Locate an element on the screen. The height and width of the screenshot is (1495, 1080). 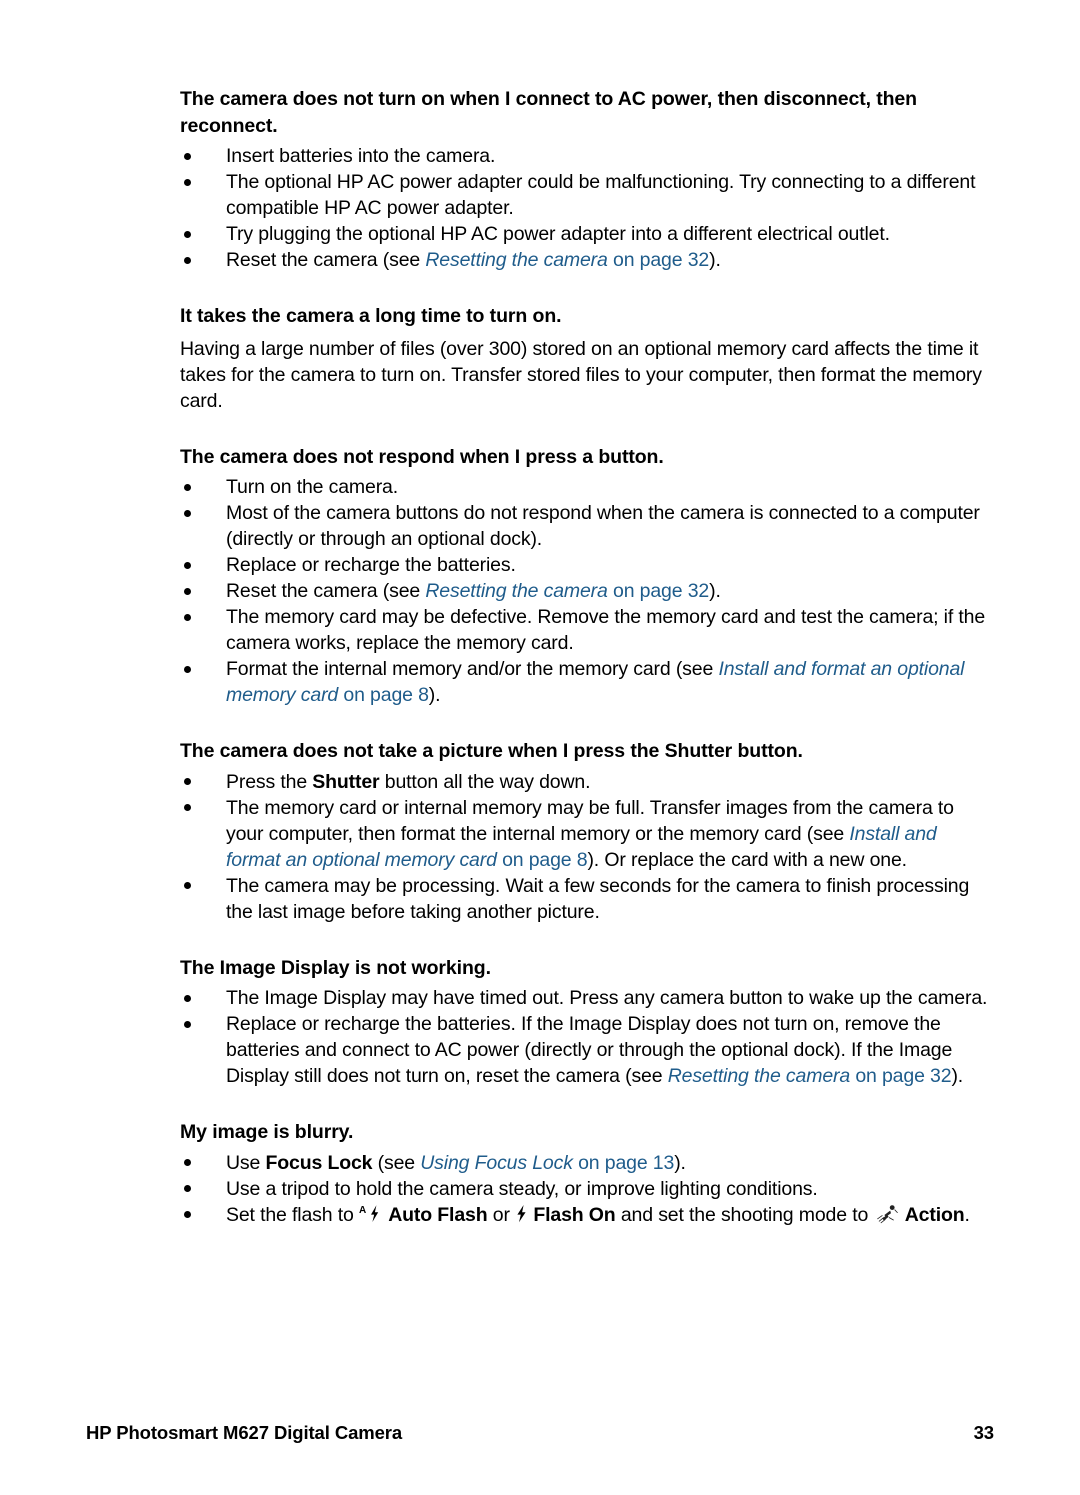
body-text: . is located at coordinates (967, 1214).